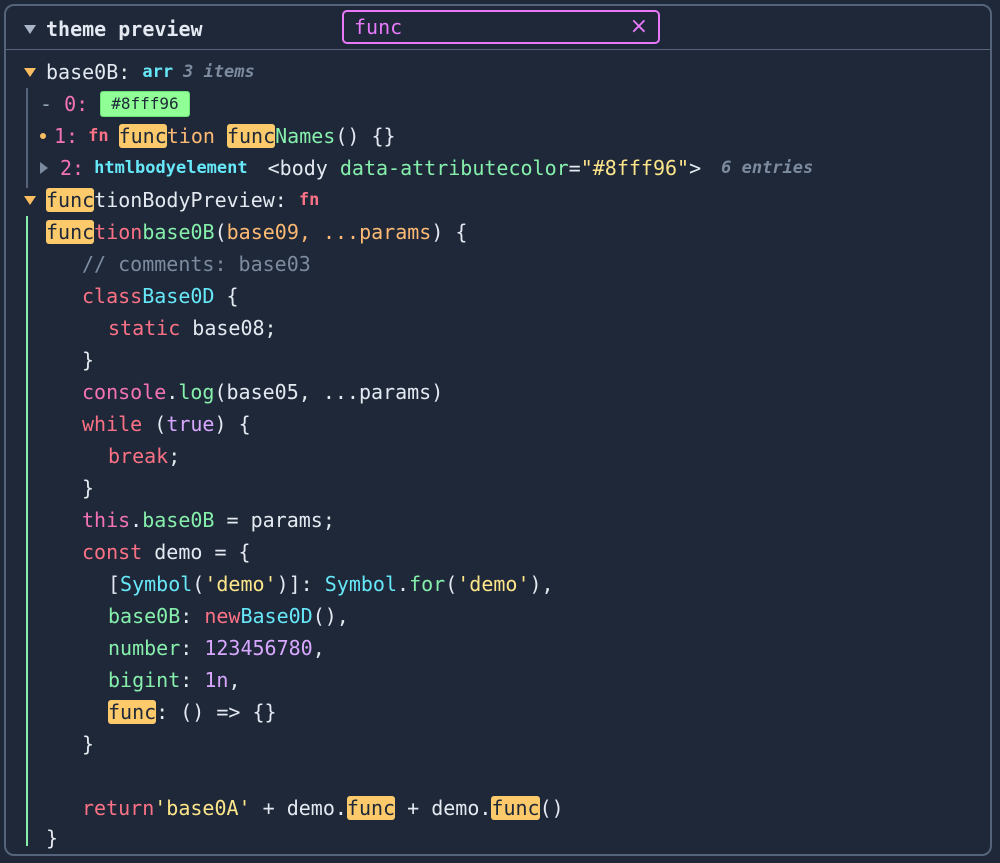  Describe the element at coordinates (115, 104) in the screenshot. I see `tree-node-item-0: - 0: #8fff96` at that location.